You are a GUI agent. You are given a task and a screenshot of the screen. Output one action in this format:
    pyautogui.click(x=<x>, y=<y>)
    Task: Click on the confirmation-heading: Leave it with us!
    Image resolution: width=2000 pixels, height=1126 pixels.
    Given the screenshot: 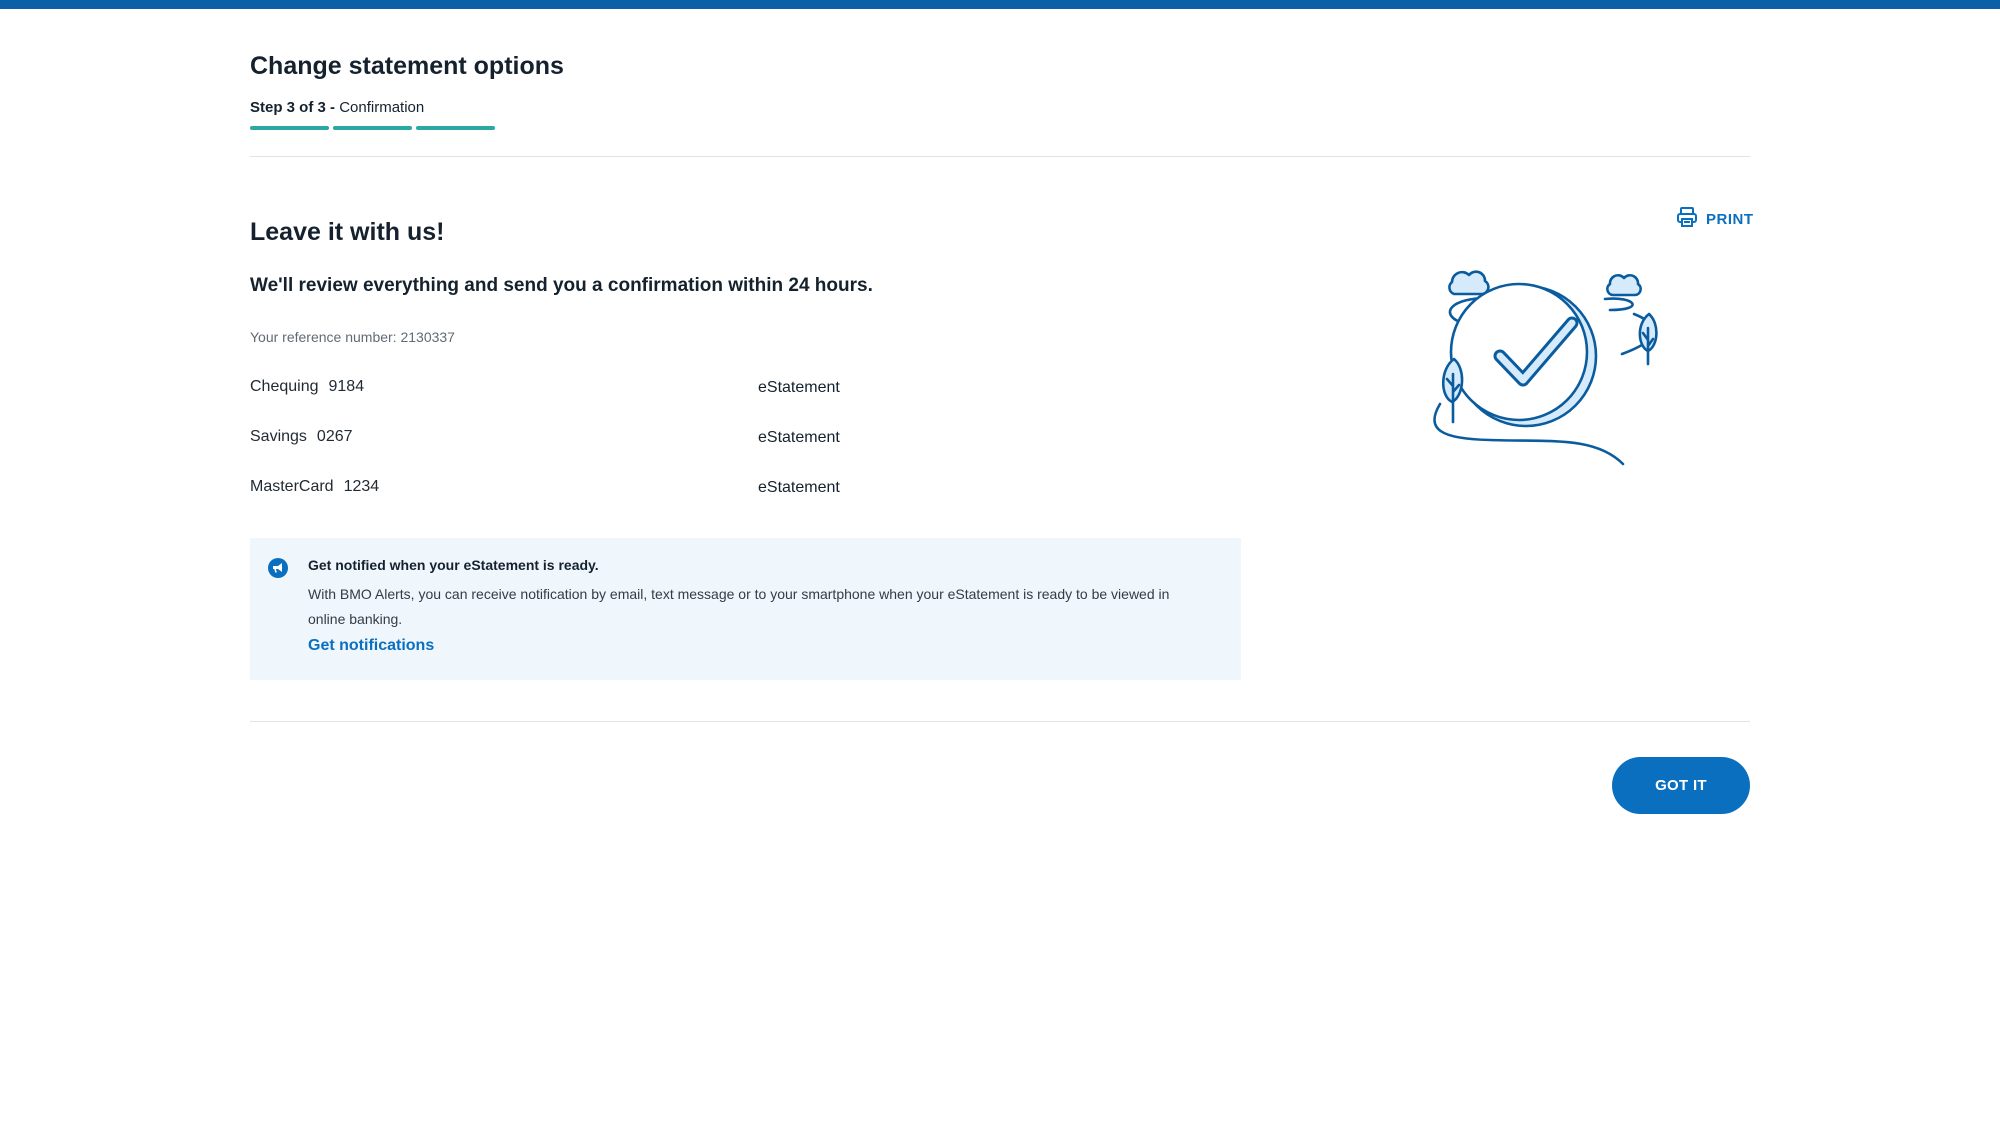 What is the action you would take?
    pyautogui.click(x=347, y=232)
    